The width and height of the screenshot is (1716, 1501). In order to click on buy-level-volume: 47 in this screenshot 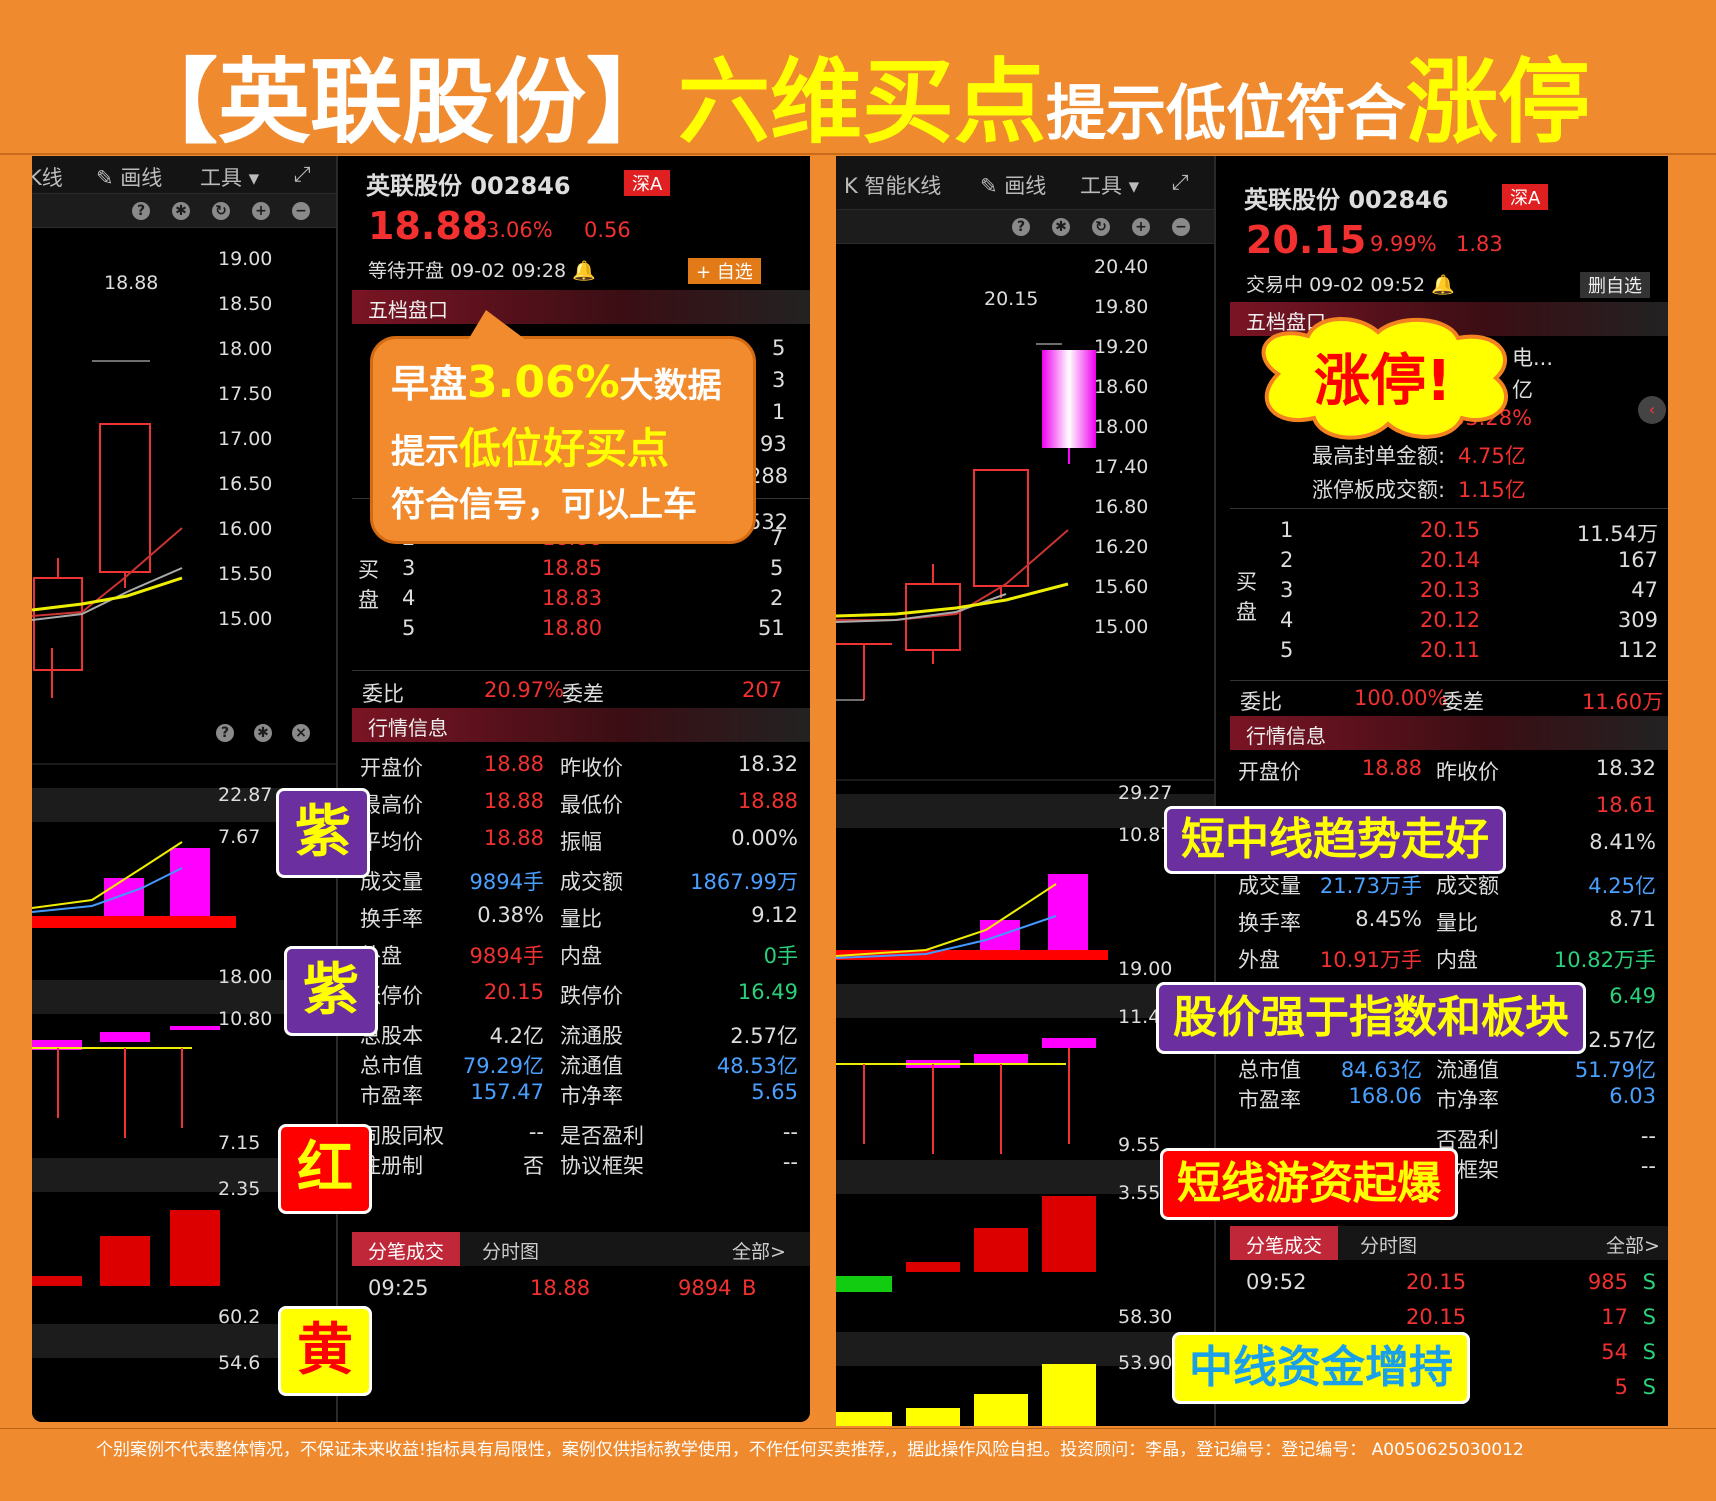, I will do `click(1644, 590)`.